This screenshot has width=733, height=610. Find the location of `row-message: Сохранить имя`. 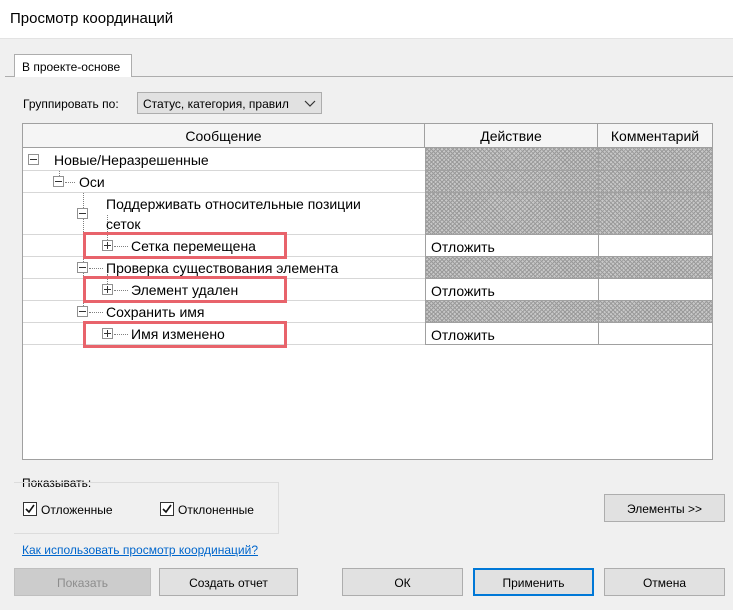

row-message: Сохранить имя is located at coordinates (155, 312).